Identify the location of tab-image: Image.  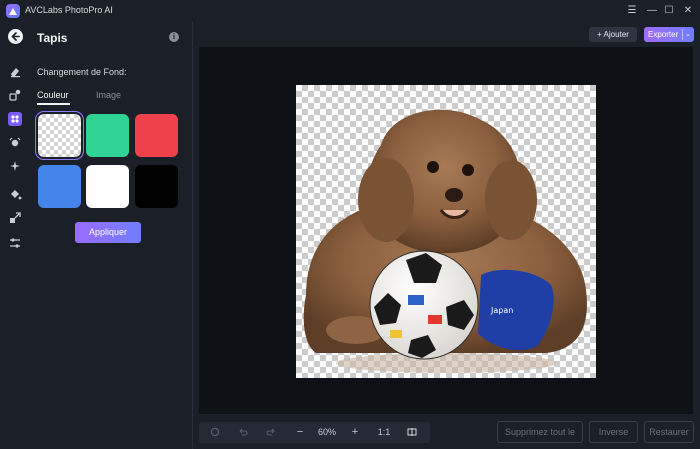
(108, 95).